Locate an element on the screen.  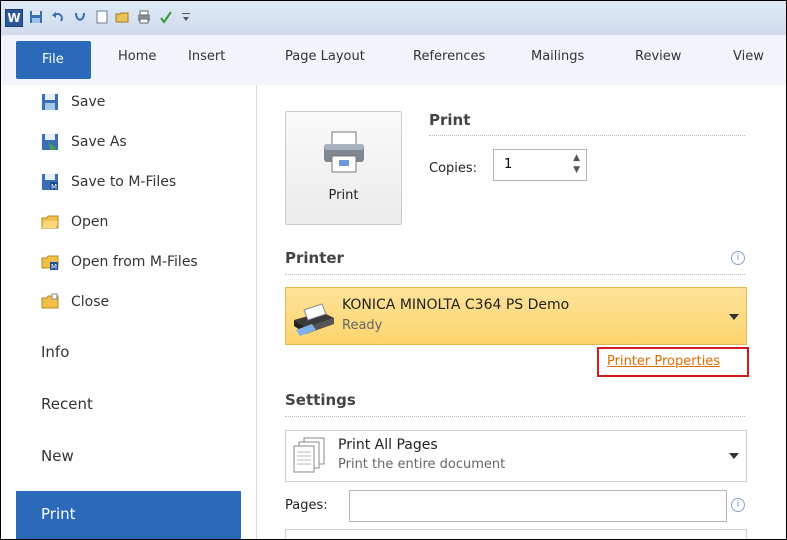
printer-device-icon is located at coordinates (314, 319).